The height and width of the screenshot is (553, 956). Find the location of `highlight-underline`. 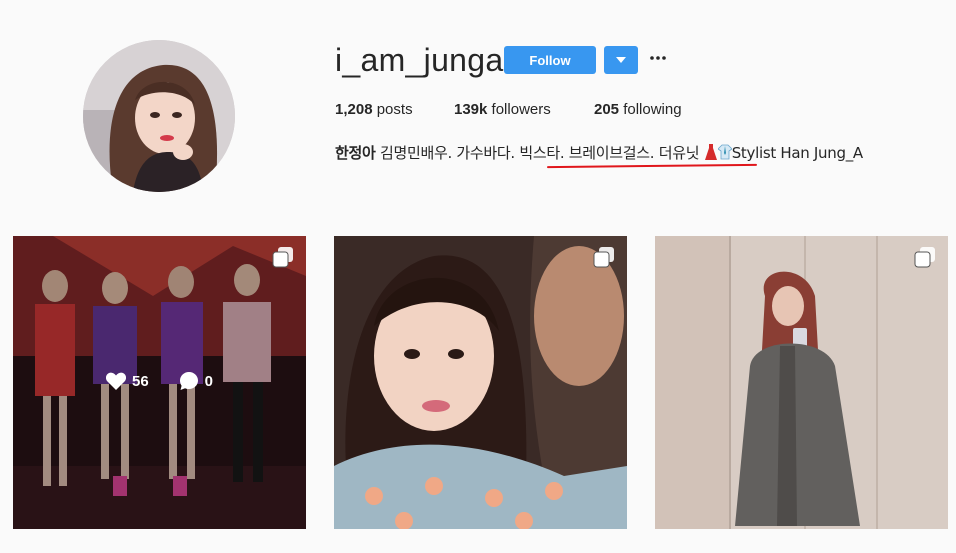

highlight-underline is located at coordinates (652, 166).